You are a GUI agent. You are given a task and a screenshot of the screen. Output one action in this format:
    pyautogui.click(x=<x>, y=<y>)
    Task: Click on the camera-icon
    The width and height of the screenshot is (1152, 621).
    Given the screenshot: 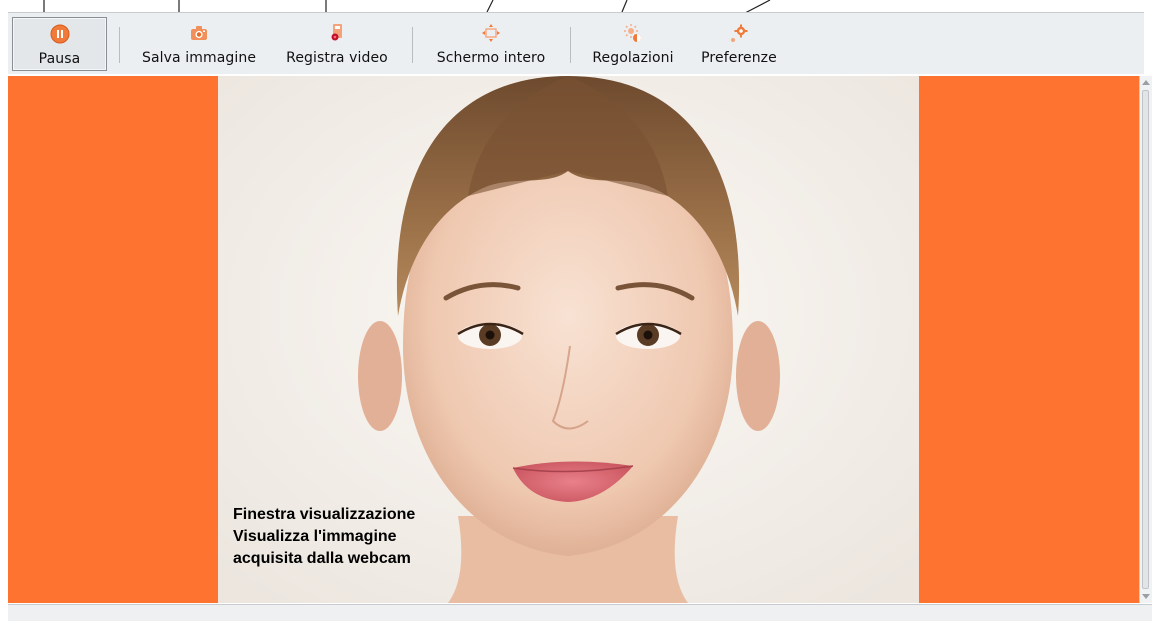 What is the action you would take?
    pyautogui.click(x=199, y=33)
    